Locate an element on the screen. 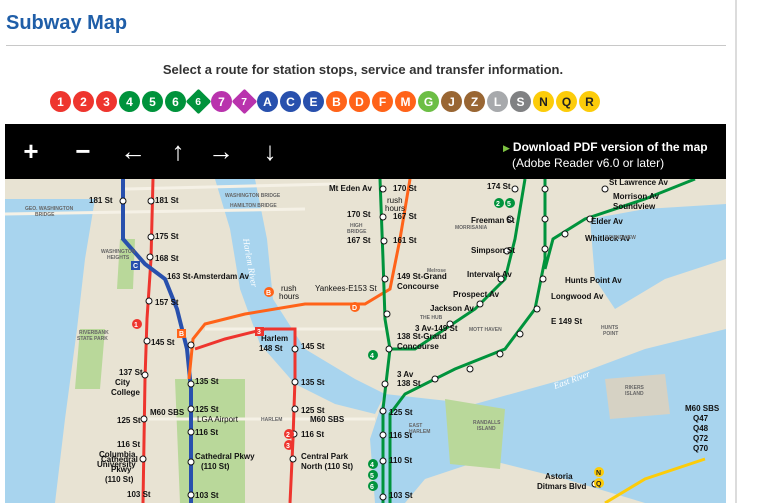 The image size is (759, 503). svg-text: Astoria is located at coordinates (559, 476).